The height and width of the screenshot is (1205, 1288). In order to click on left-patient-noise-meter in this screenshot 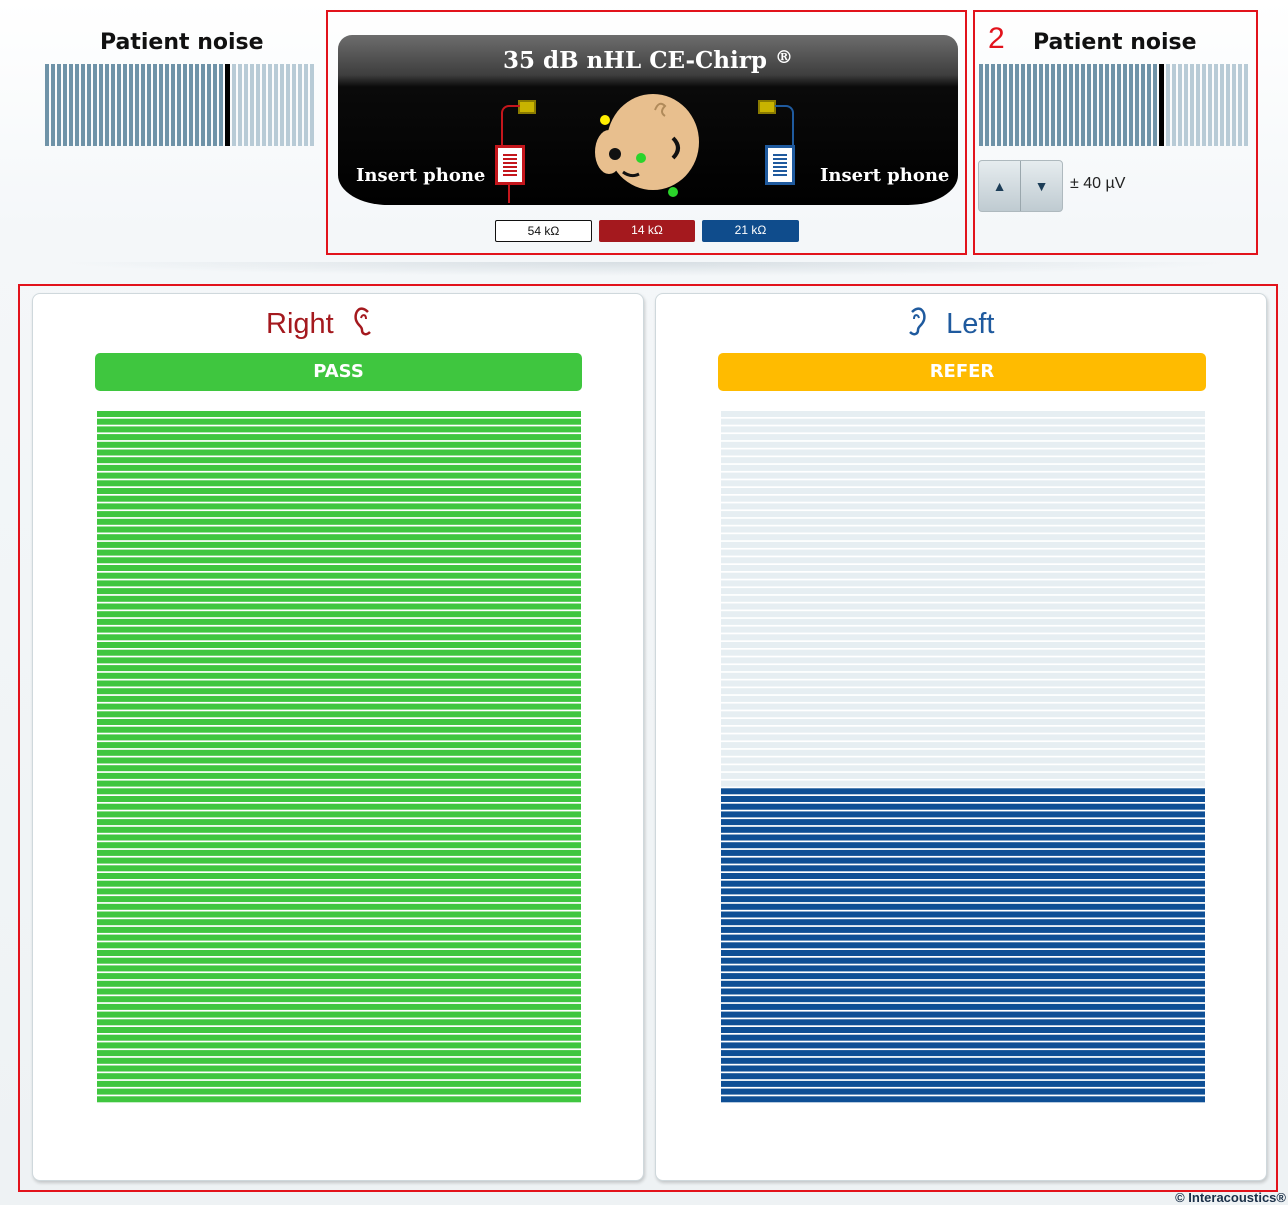, I will do `click(180, 105)`.